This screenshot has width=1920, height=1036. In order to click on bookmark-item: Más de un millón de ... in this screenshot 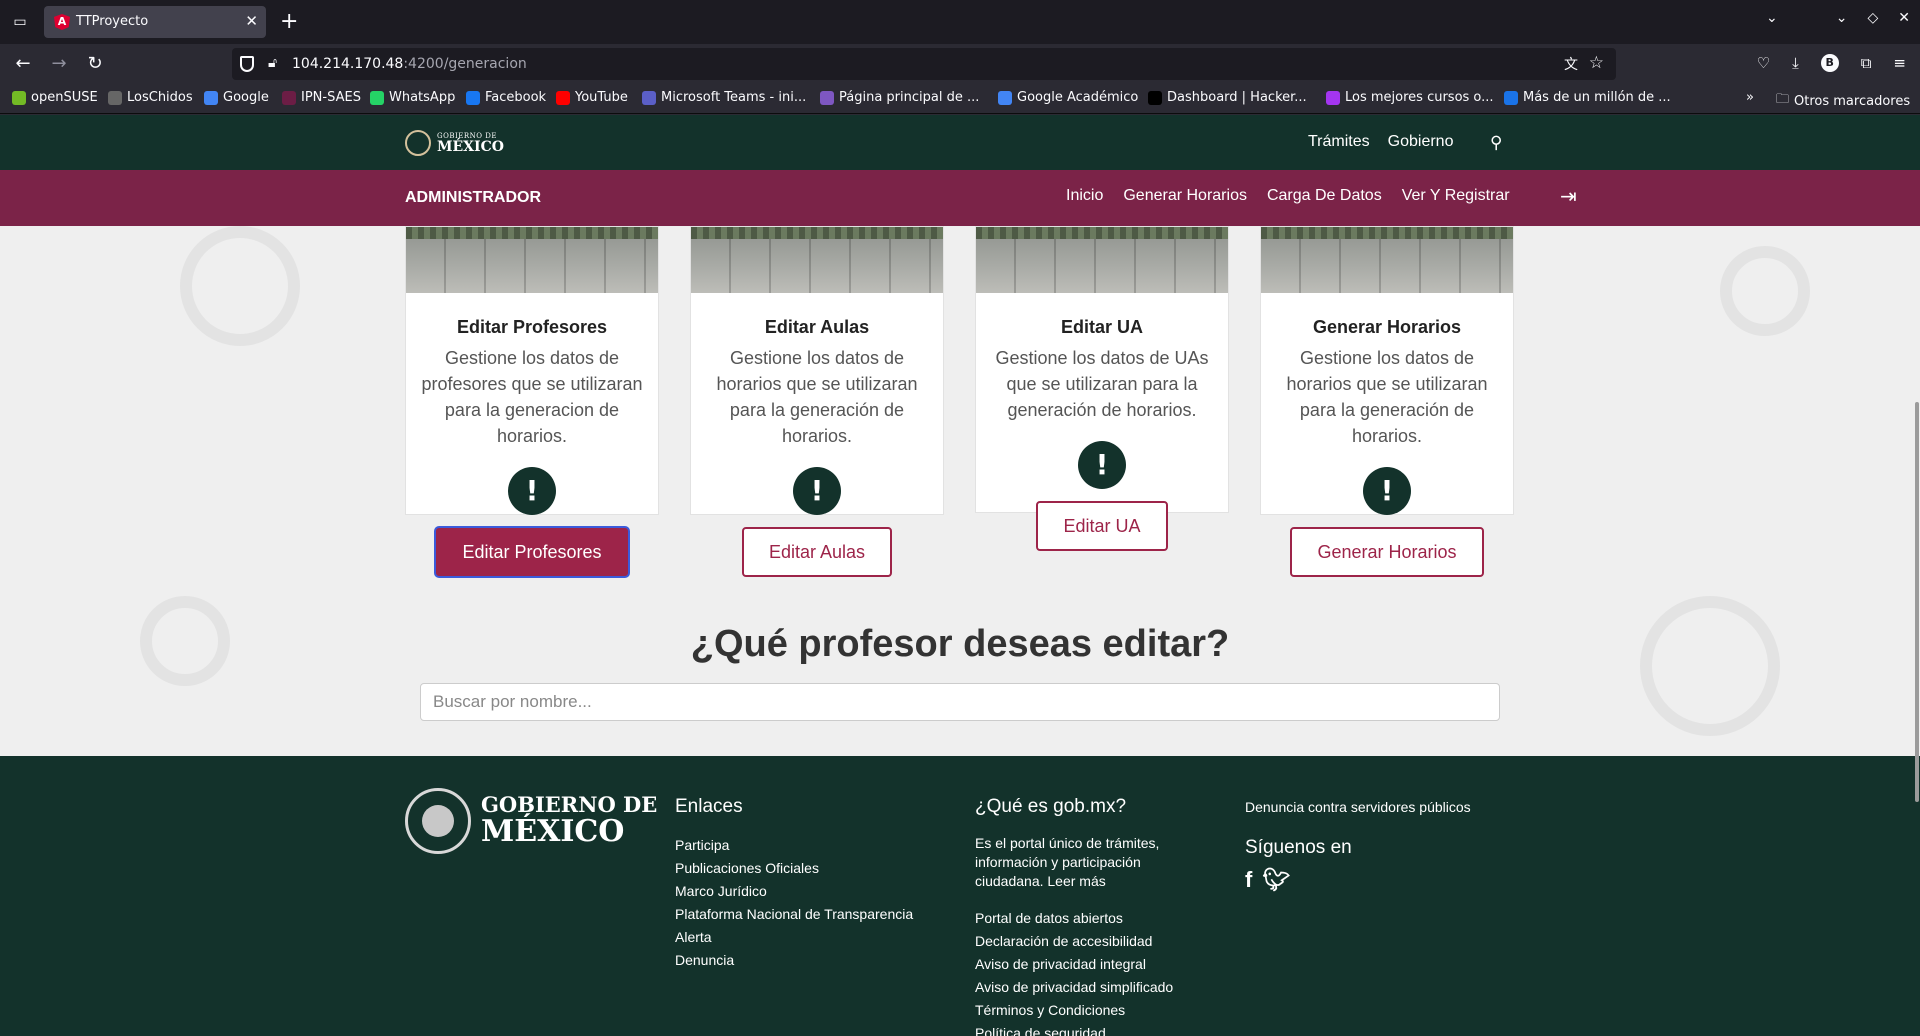, I will do `click(1587, 97)`.